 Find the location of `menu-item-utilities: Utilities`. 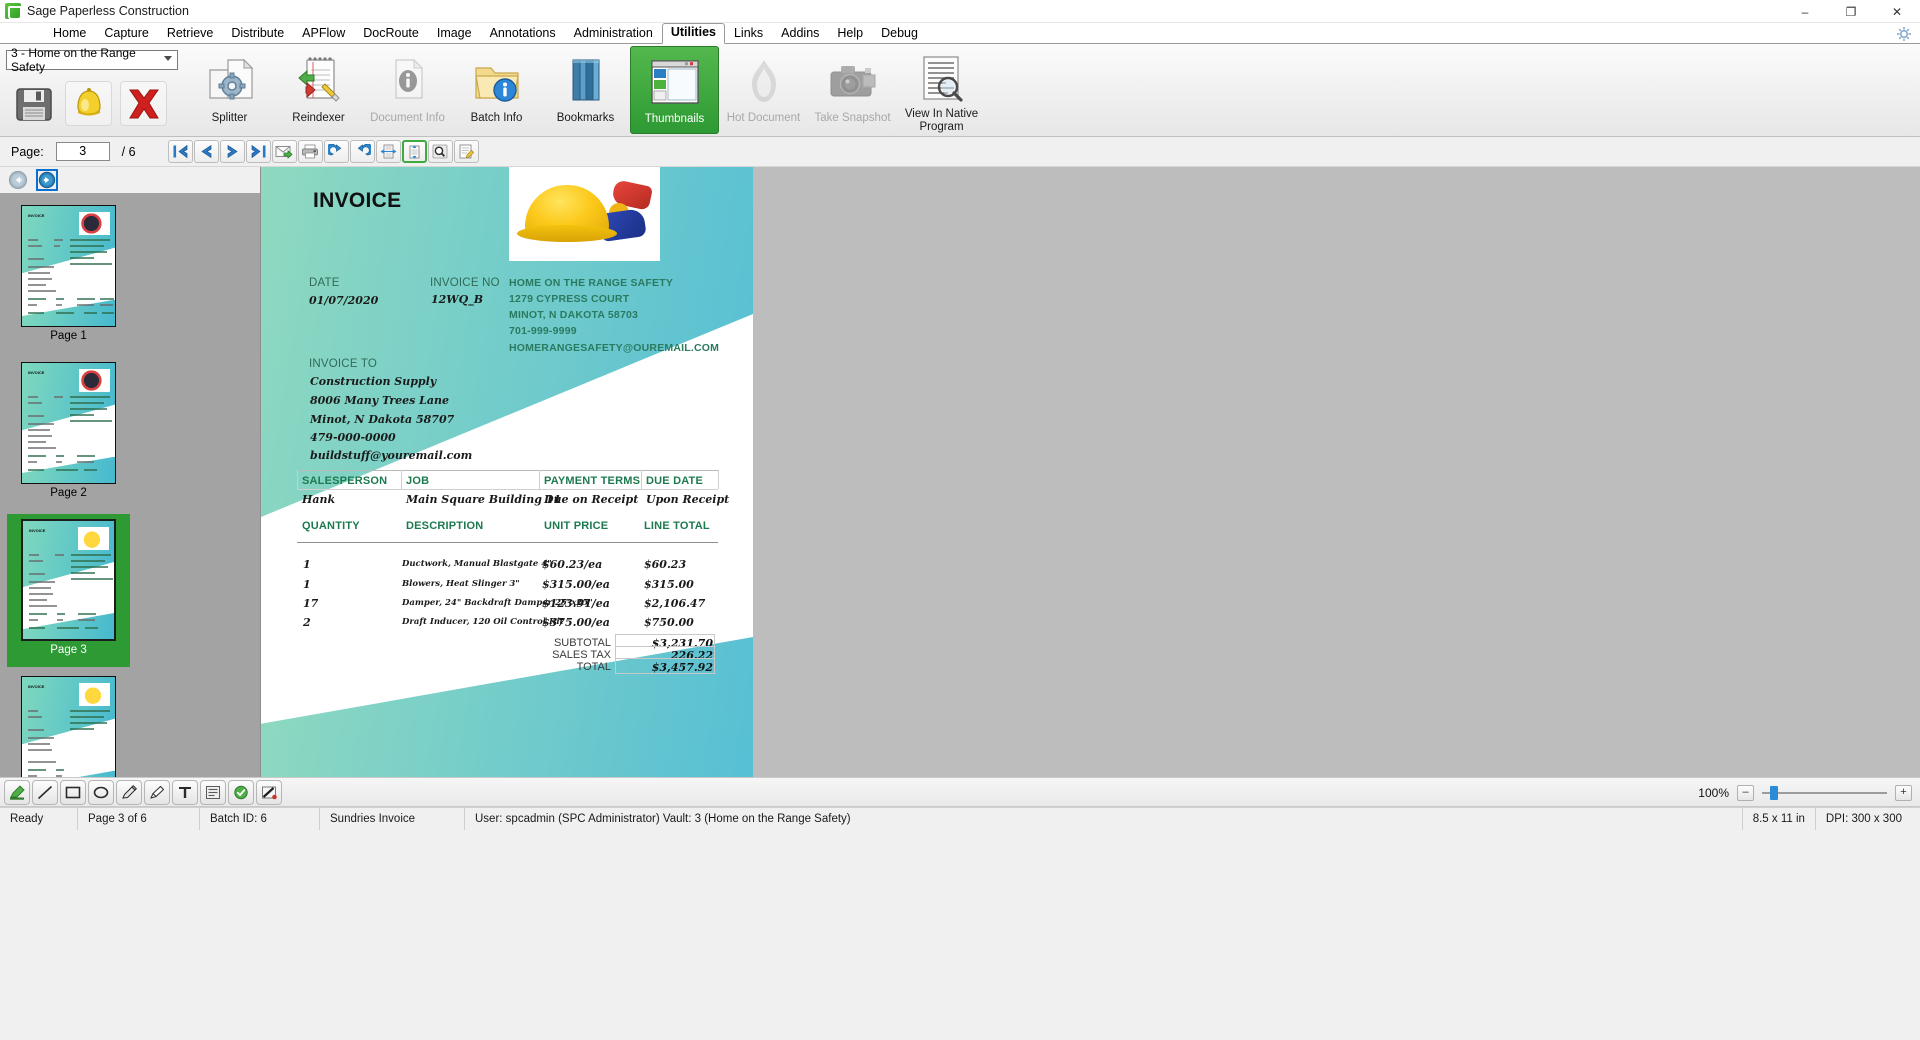

menu-item-utilities: Utilities is located at coordinates (693, 33).